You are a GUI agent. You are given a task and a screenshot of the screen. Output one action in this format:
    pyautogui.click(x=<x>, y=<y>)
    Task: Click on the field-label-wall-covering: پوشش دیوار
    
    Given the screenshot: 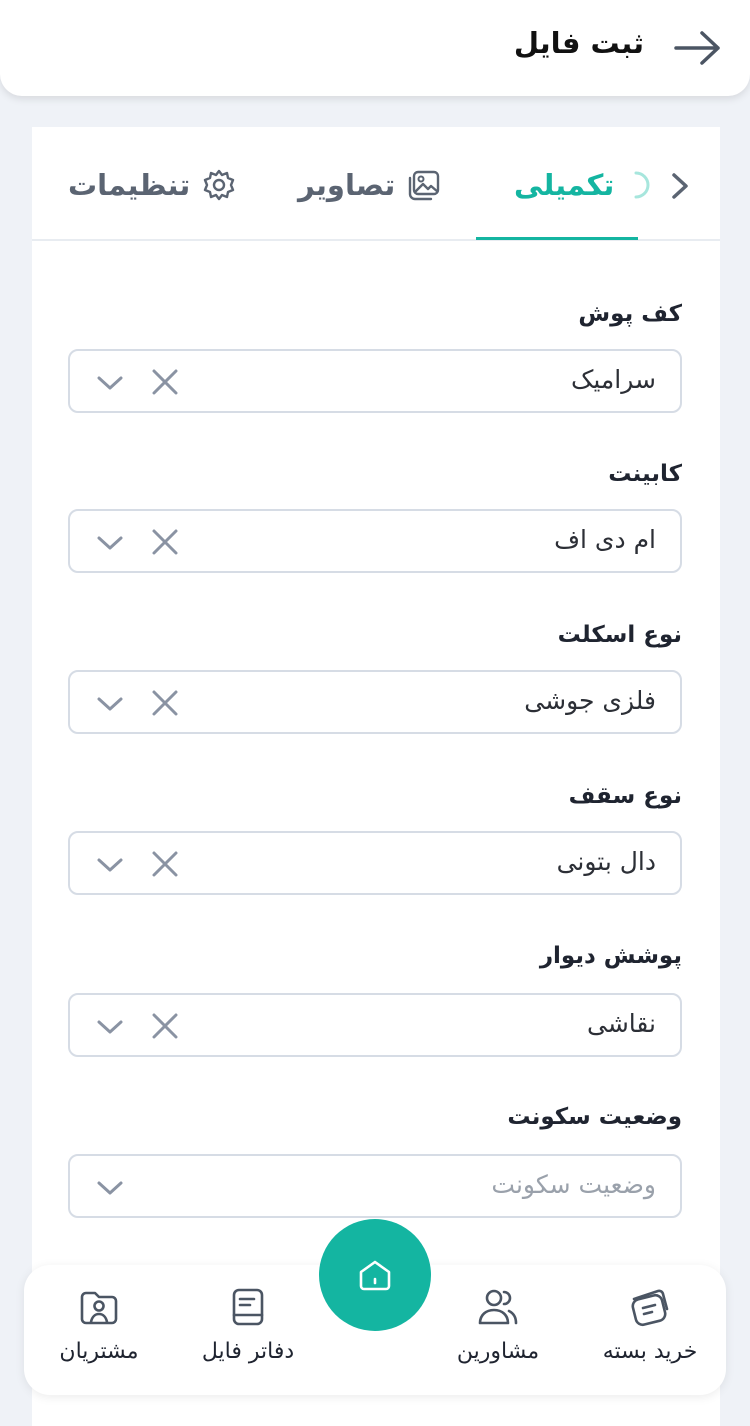 What is the action you would take?
    pyautogui.click(x=610, y=956)
    